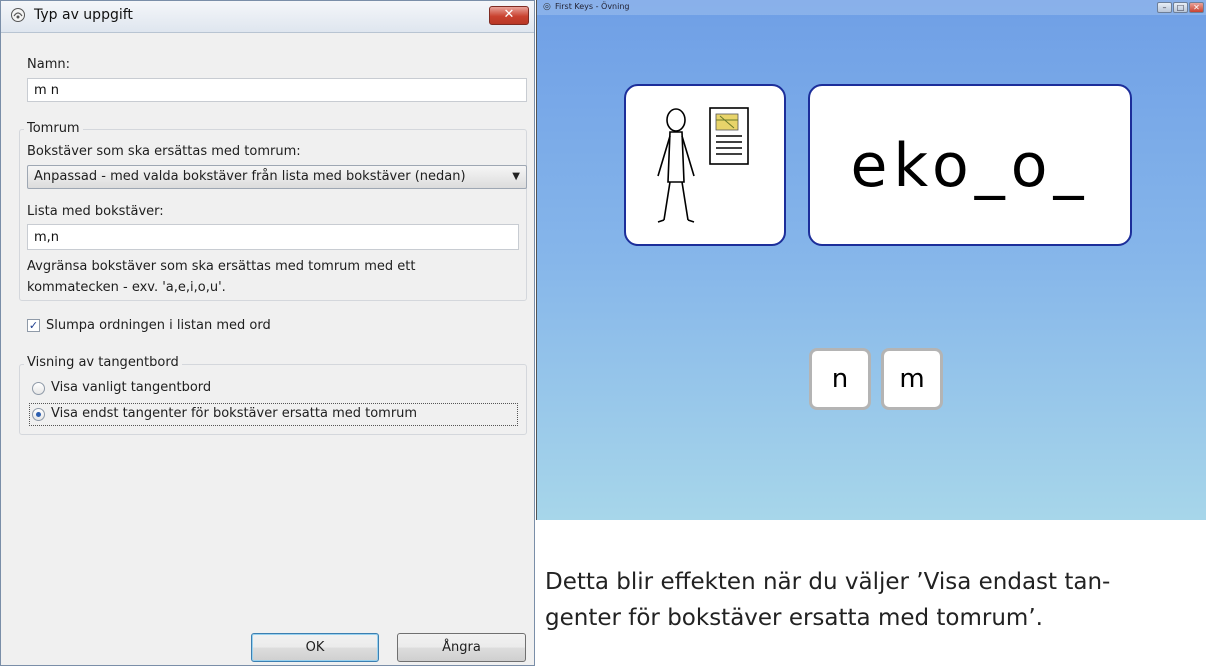 This screenshot has width=1206, height=666. What do you see at coordinates (48, 64) in the screenshot?
I see `name-label: Namn:` at bounding box center [48, 64].